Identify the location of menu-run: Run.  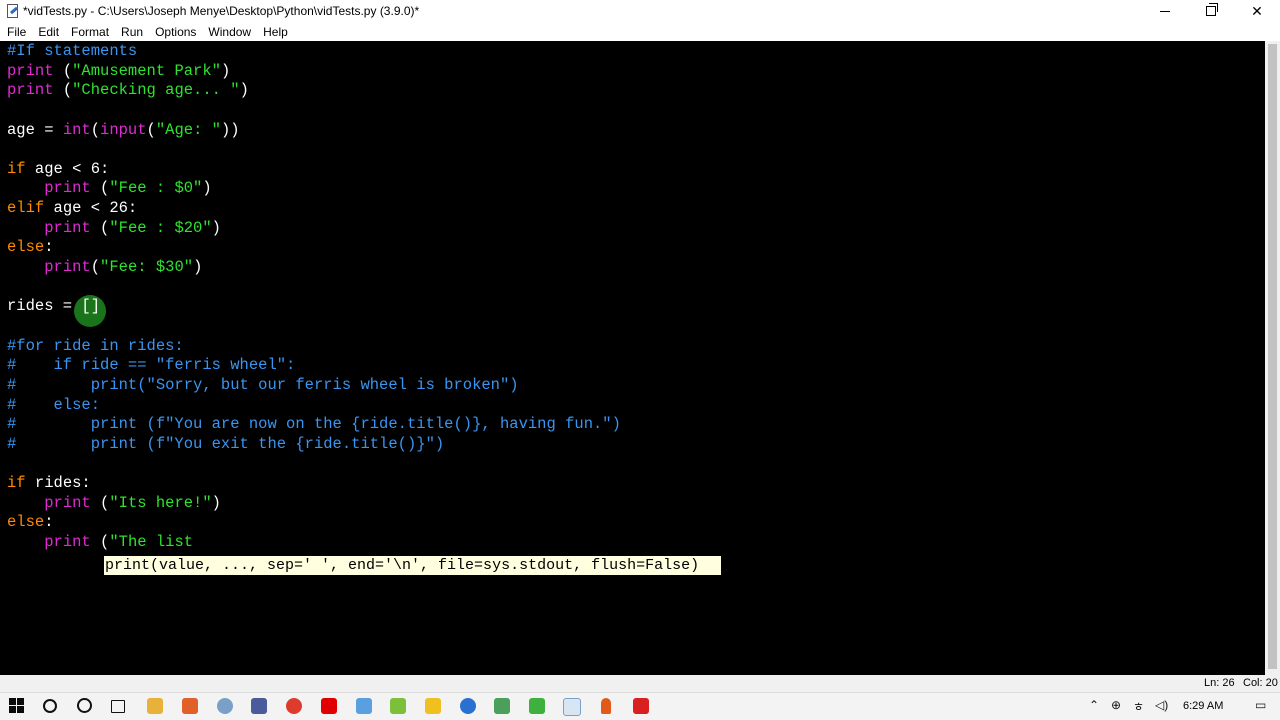
(132, 32).